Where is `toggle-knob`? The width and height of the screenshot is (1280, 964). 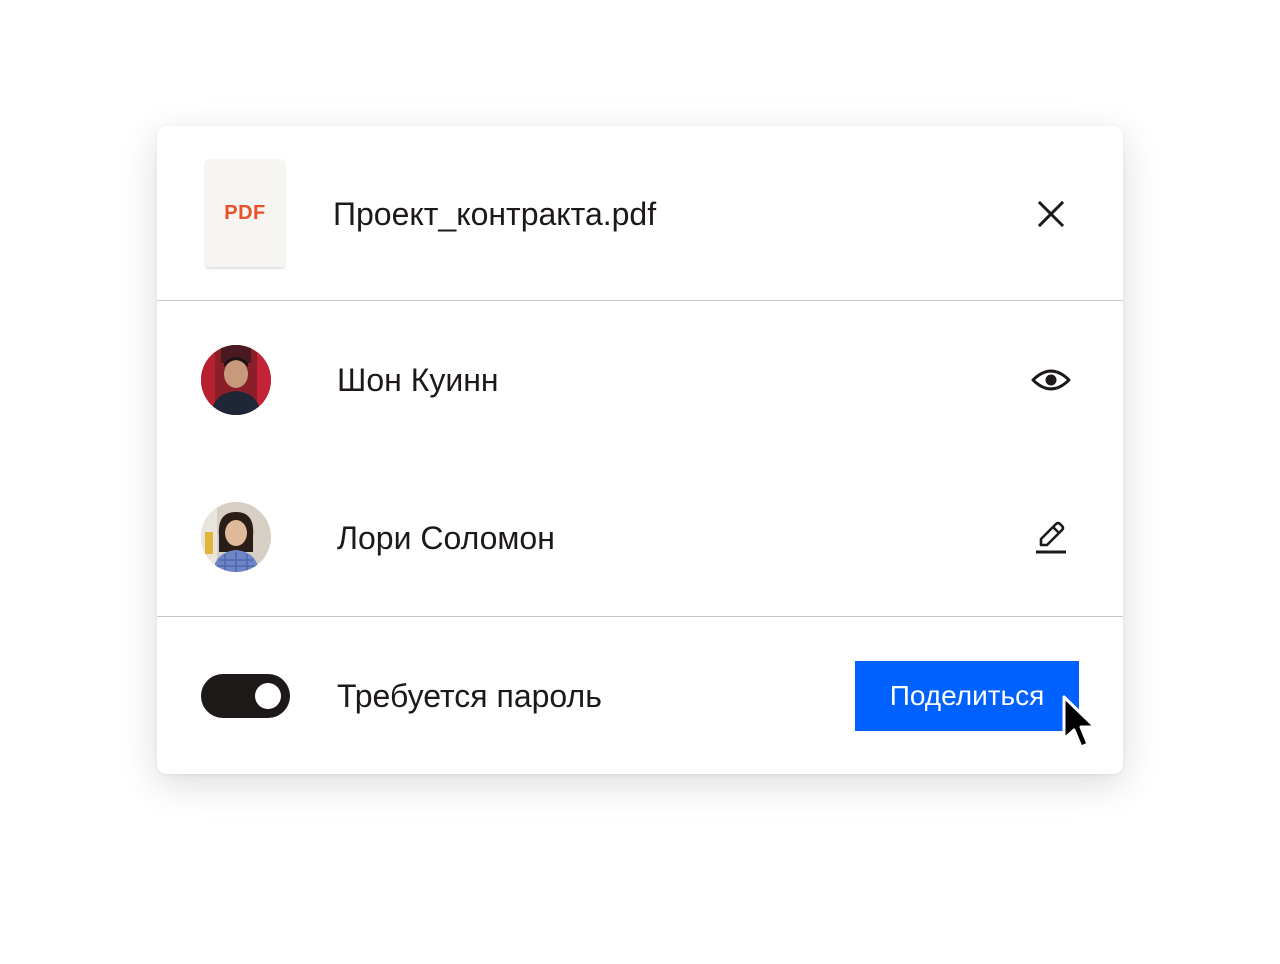
toggle-knob is located at coordinates (268, 696).